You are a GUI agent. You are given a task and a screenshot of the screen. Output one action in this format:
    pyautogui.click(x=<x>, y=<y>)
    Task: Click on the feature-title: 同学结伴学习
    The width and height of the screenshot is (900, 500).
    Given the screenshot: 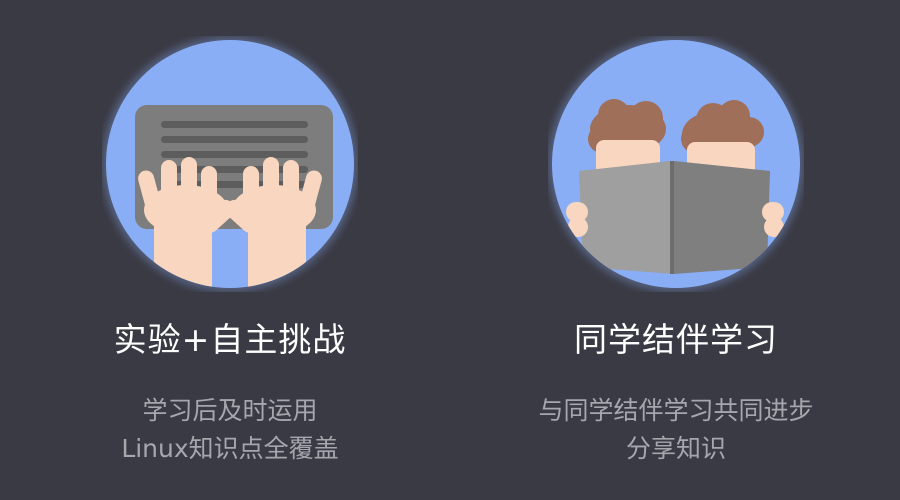 What is the action you would take?
    pyautogui.click(x=676, y=339)
    